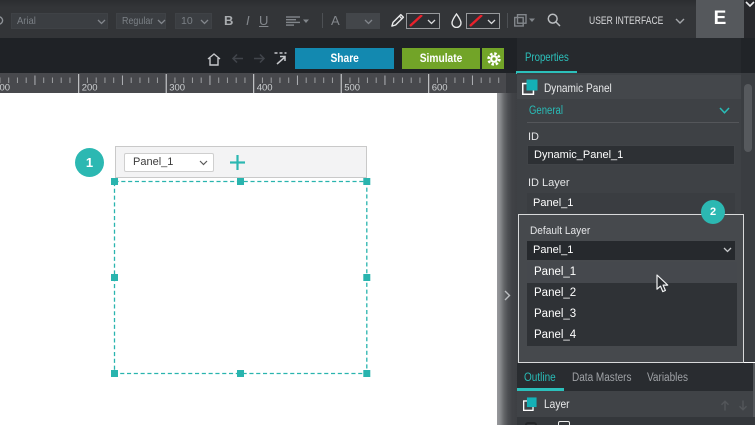 This screenshot has height=425, width=755. I want to click on svg-text: 200, so click(90, 88).